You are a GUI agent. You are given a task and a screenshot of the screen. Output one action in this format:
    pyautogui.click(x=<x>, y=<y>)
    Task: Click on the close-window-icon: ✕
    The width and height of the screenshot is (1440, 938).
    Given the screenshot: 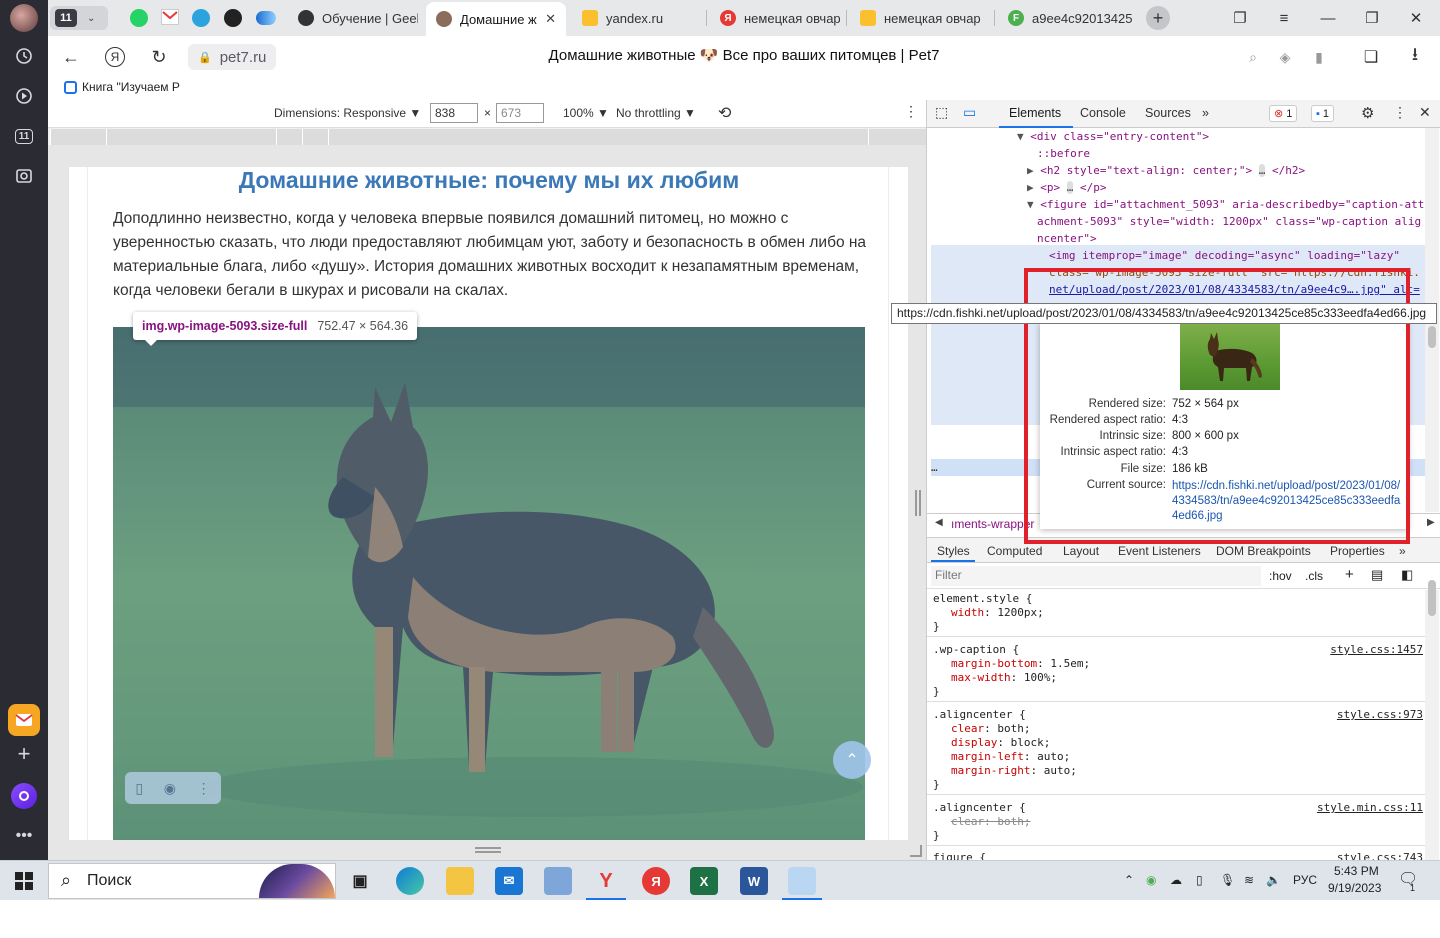 What is the action you would take?
    pyautogui.click(x=1416, y=18)
    